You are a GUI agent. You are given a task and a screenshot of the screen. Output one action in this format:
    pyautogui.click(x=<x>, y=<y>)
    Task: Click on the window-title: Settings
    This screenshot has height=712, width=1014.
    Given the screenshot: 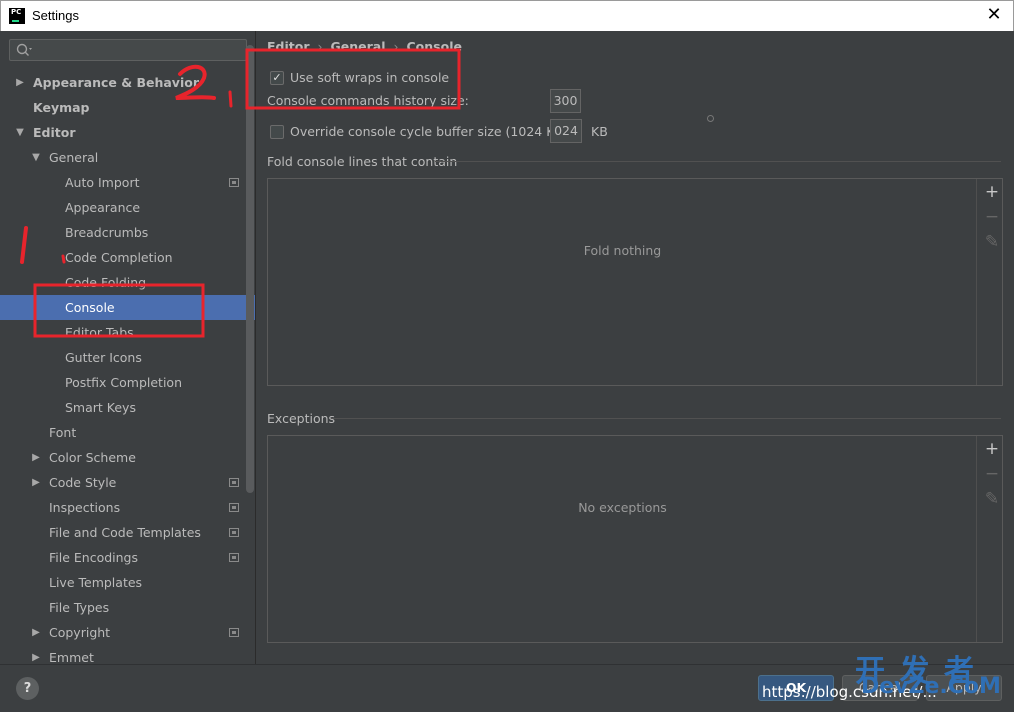 What is the action you would take?
    pyautogui.click(x=55, y=15)
    